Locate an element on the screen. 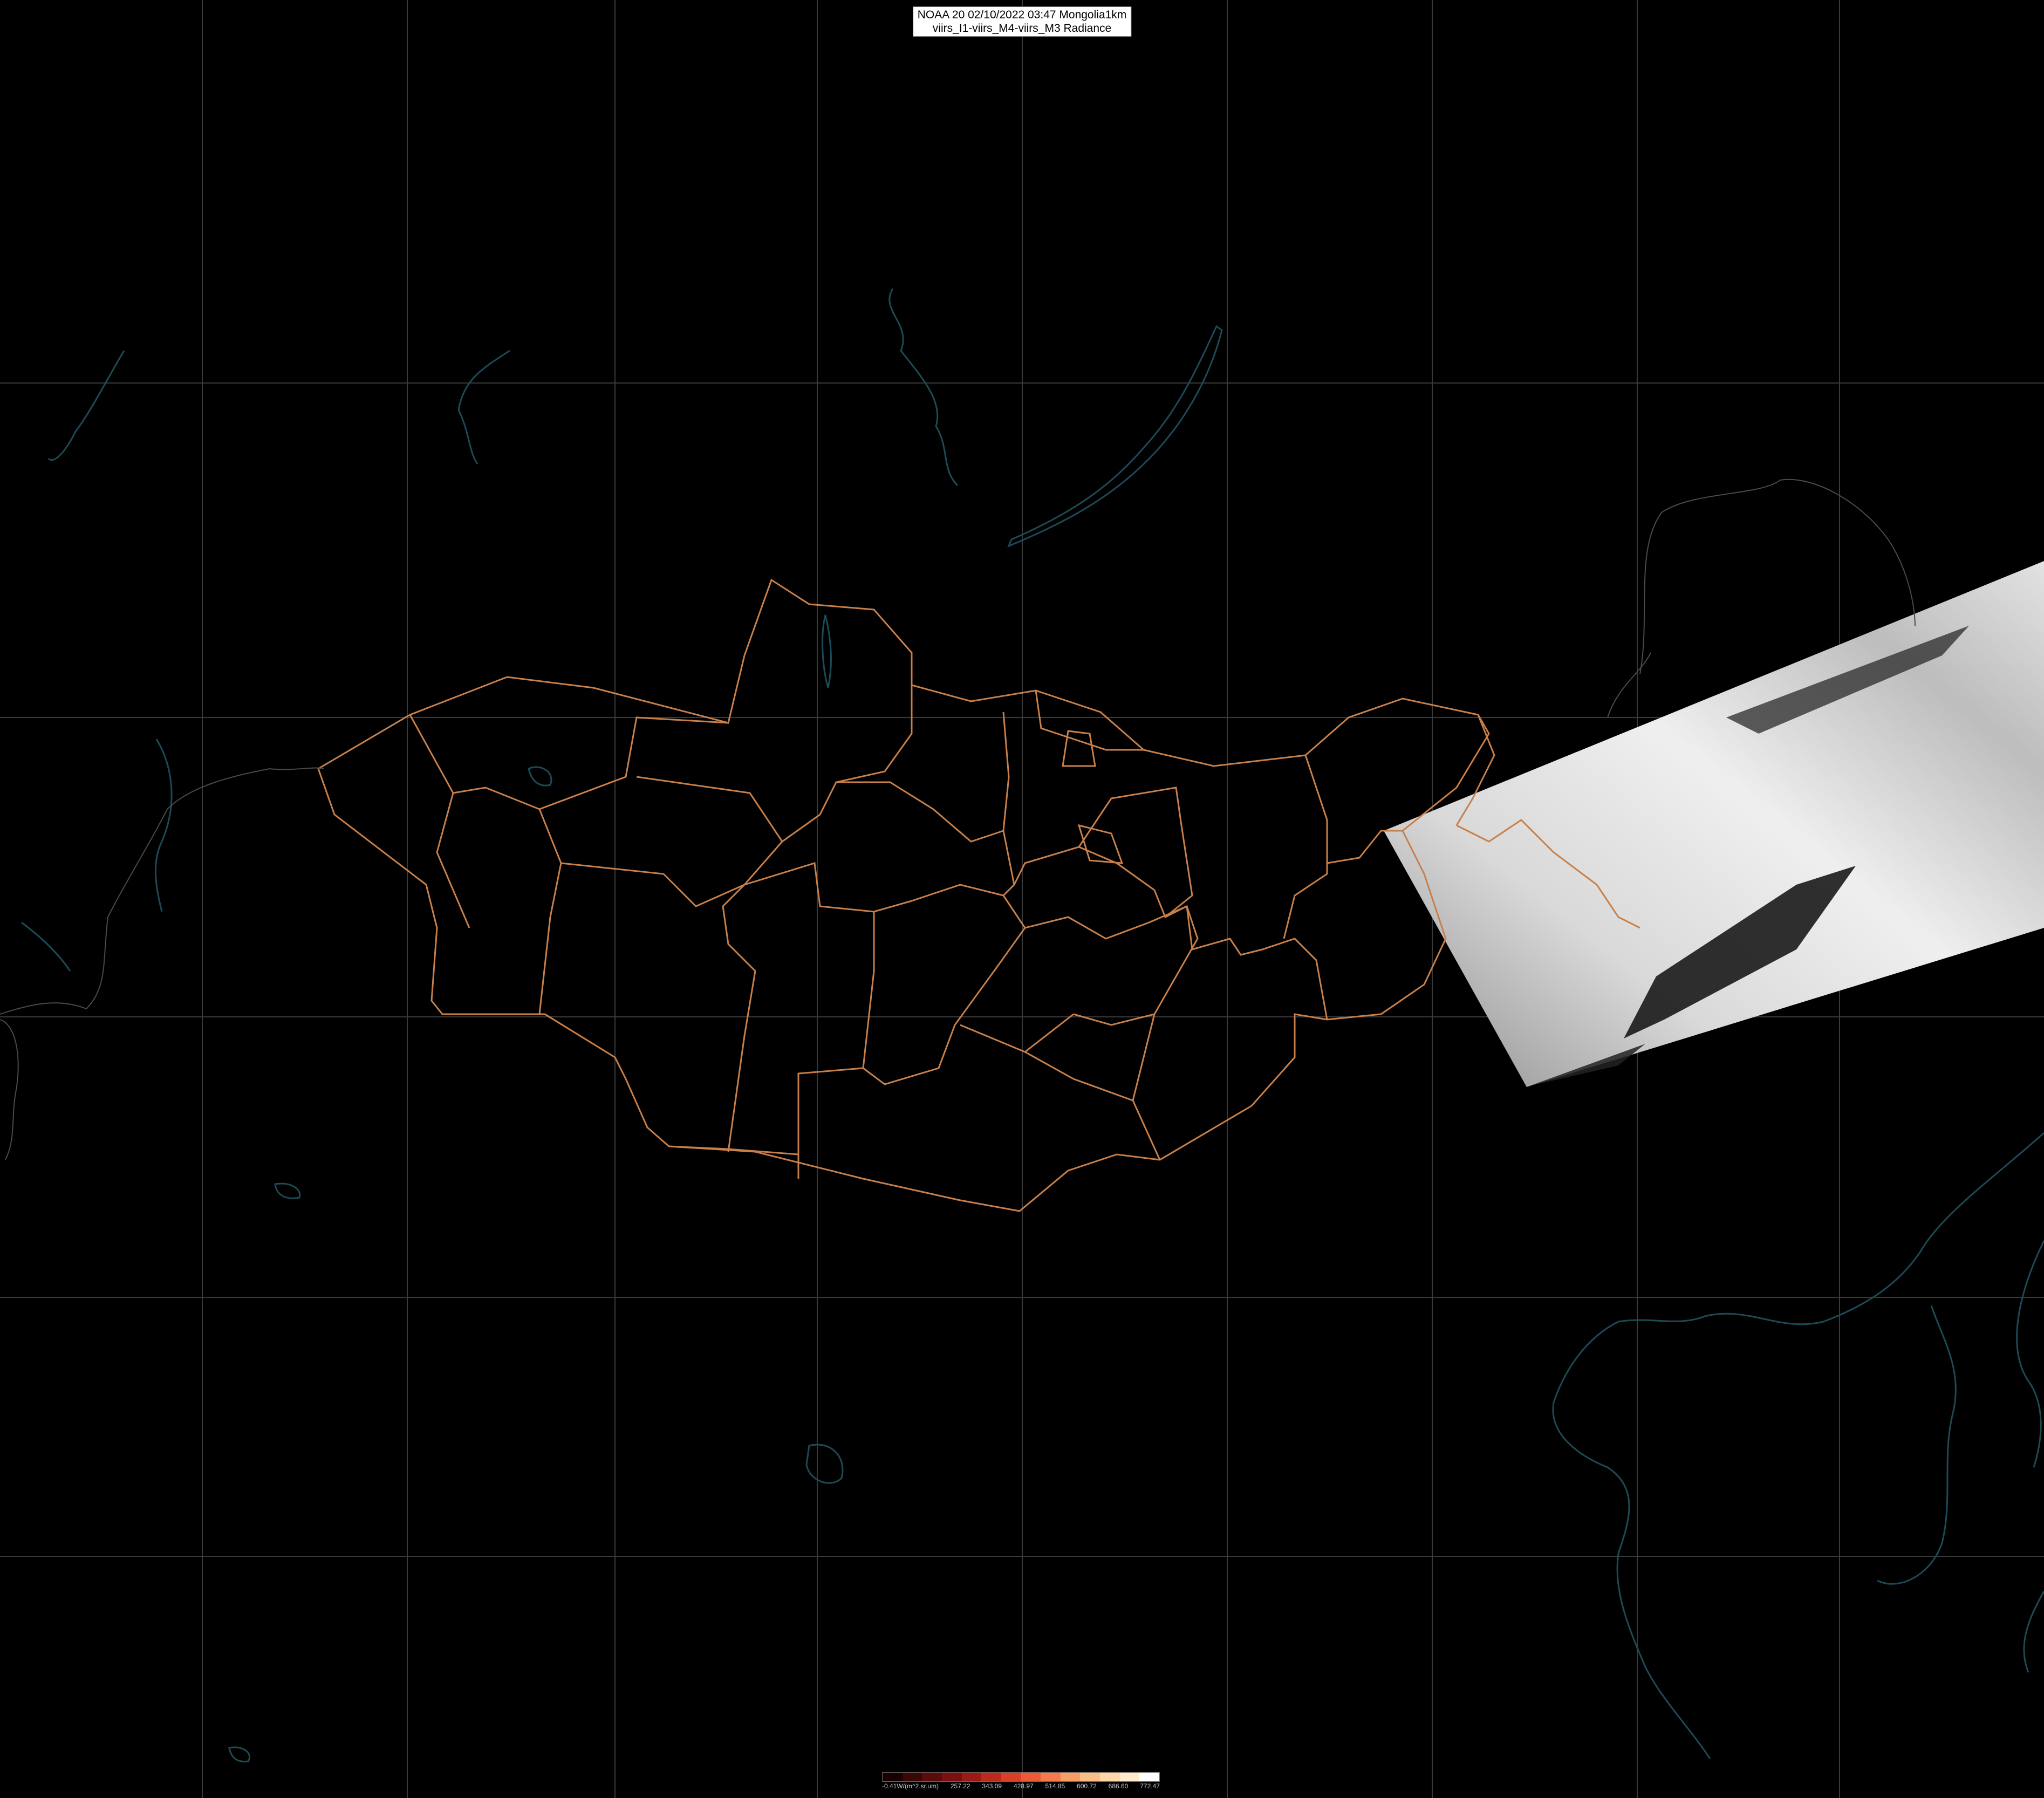 Image resolution: width=2044 pixels, height=1798 pixels. colorbar-tick-label: 686.60 is located at coordinates (1118, 1786).